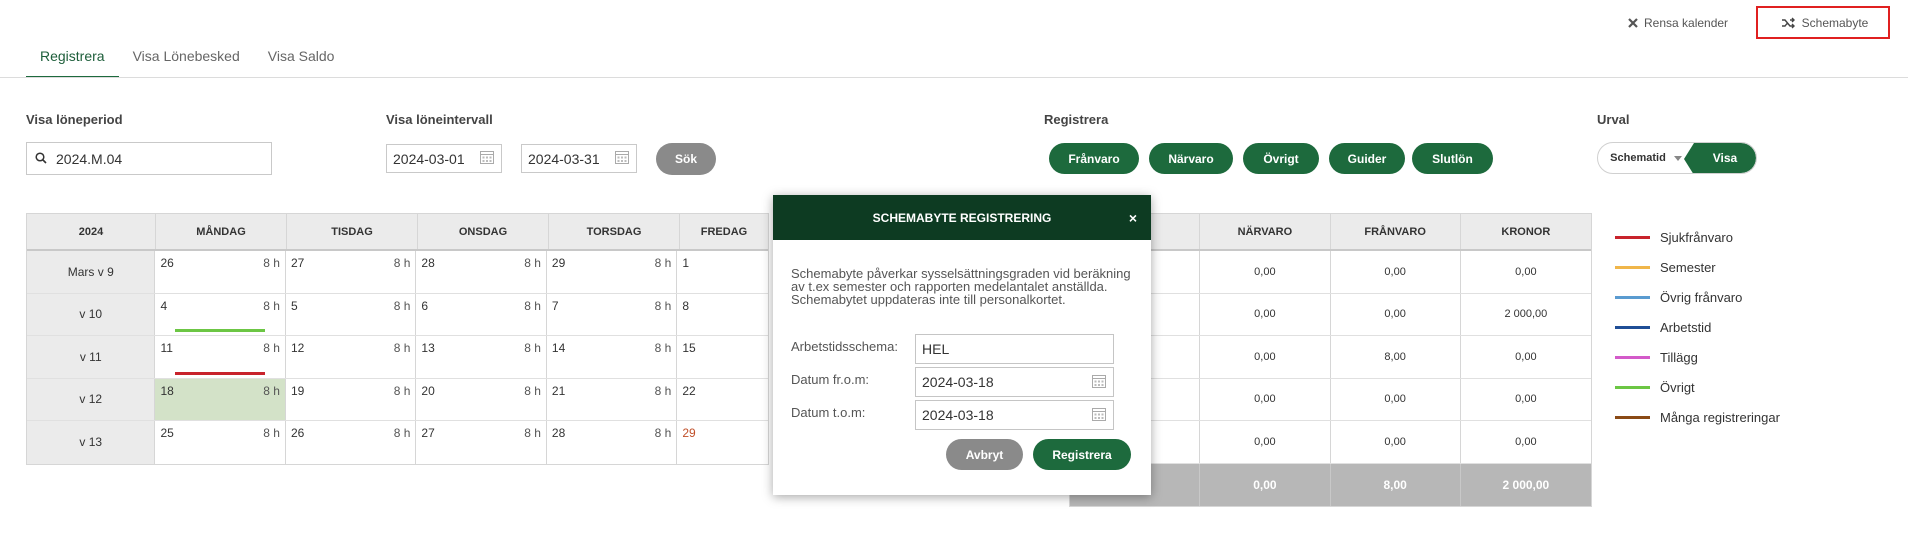  Describe the element at coordinates (722, 315) in the screenshot. I see `day-cell: 8` at that location.